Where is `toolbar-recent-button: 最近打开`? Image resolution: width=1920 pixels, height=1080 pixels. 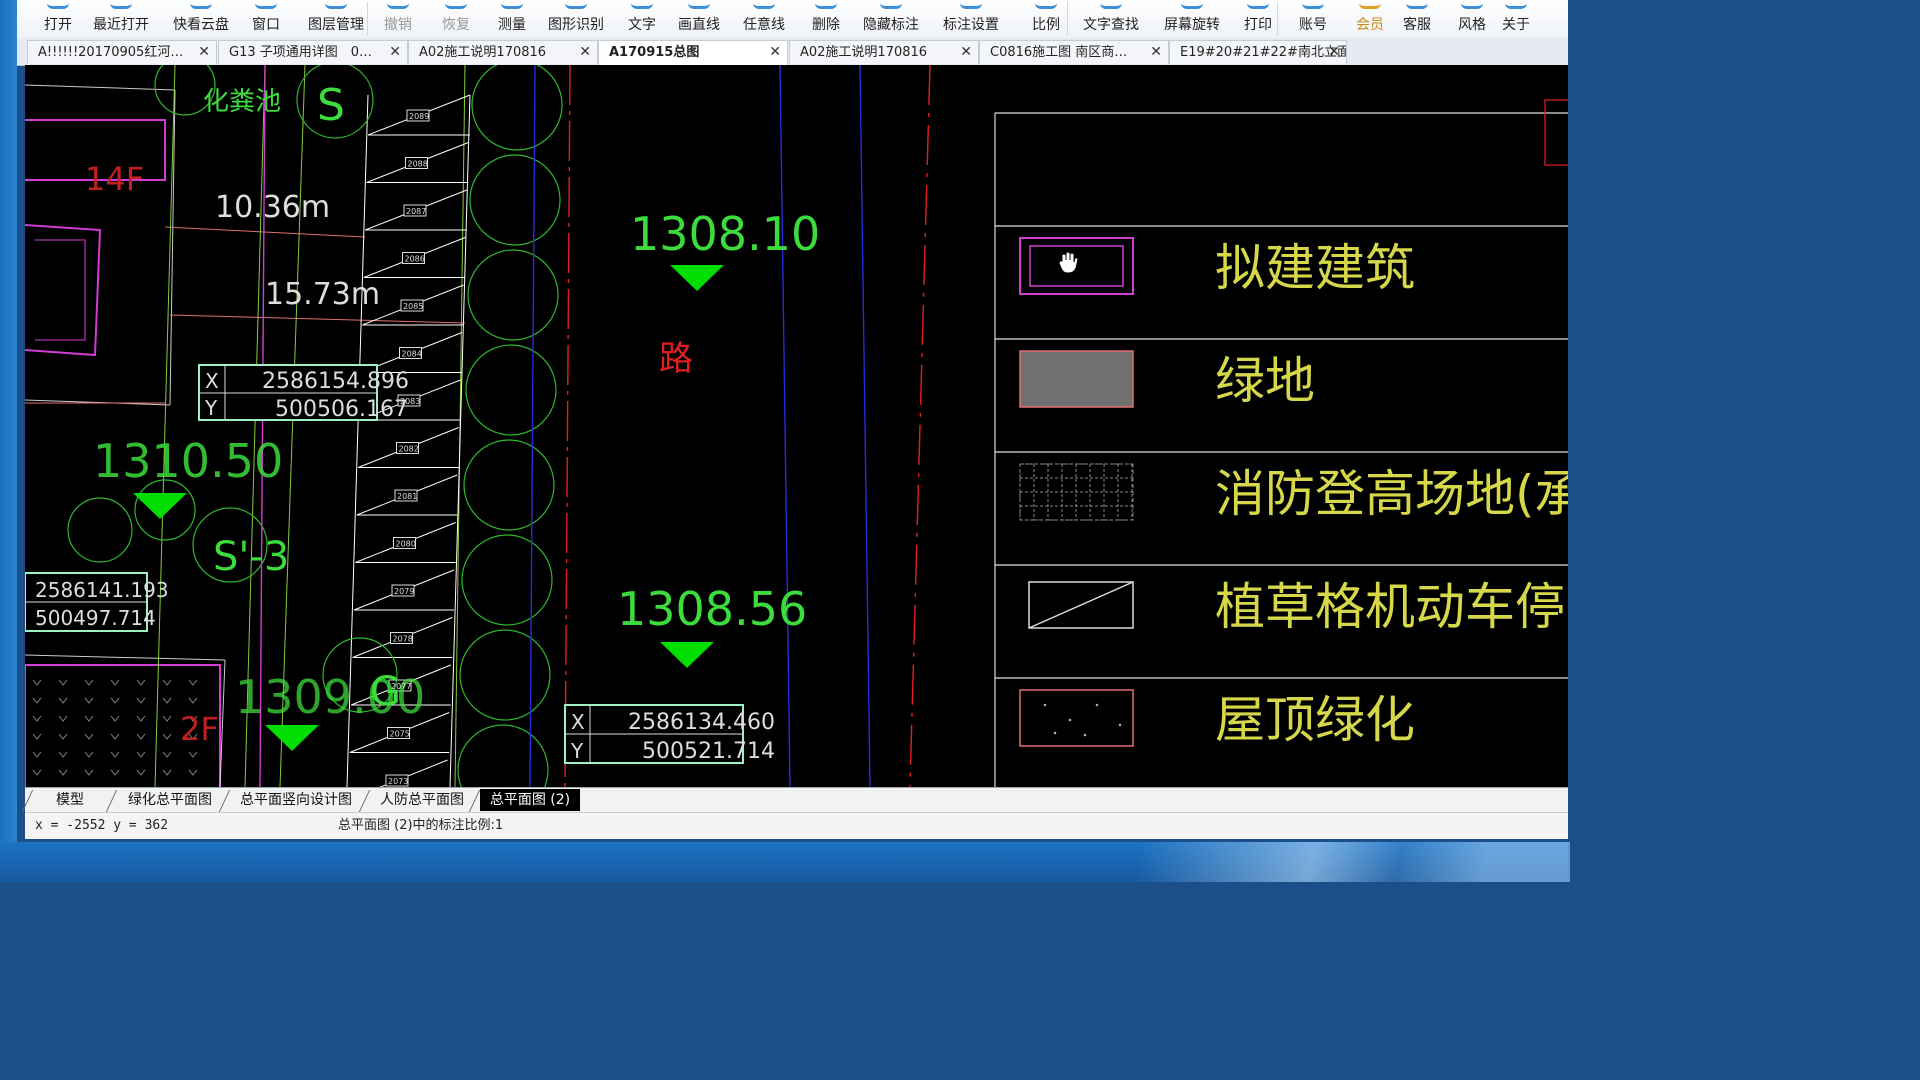 toolbar-recent-button: 最近打开 is located at coordinates (121, 19).